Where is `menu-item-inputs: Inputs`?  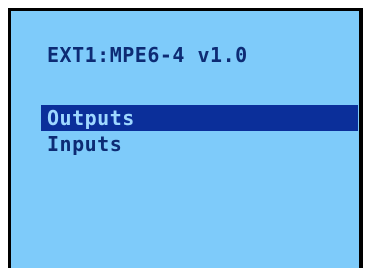
menu-item-inputs: Inputs is located at coordinates (199, 144).